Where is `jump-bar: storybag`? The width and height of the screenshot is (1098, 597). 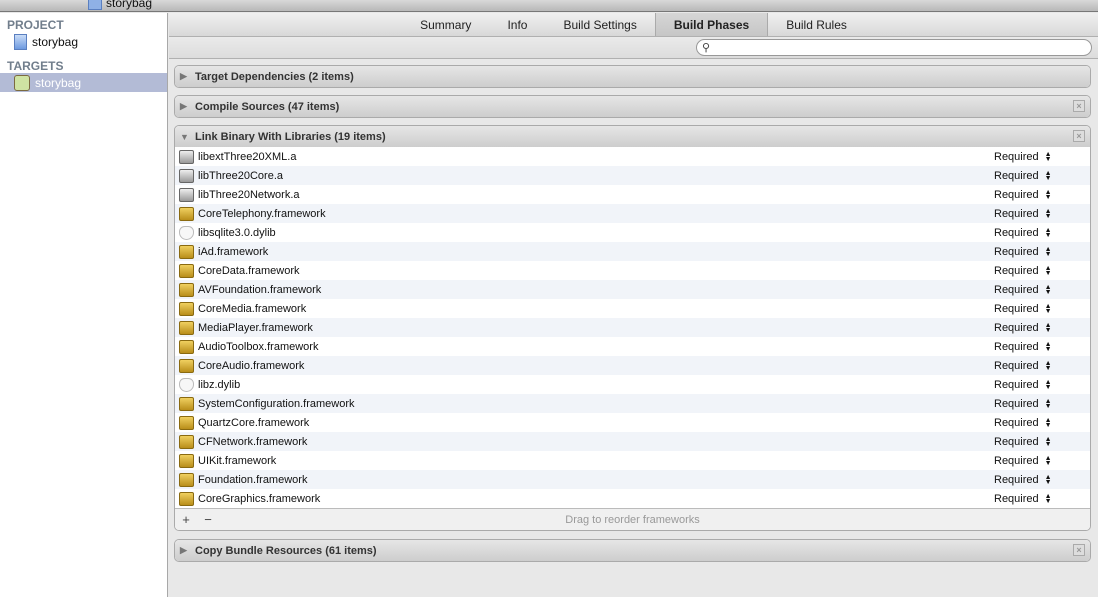 jump-bar: storybag is located at coordinates (120, 5).